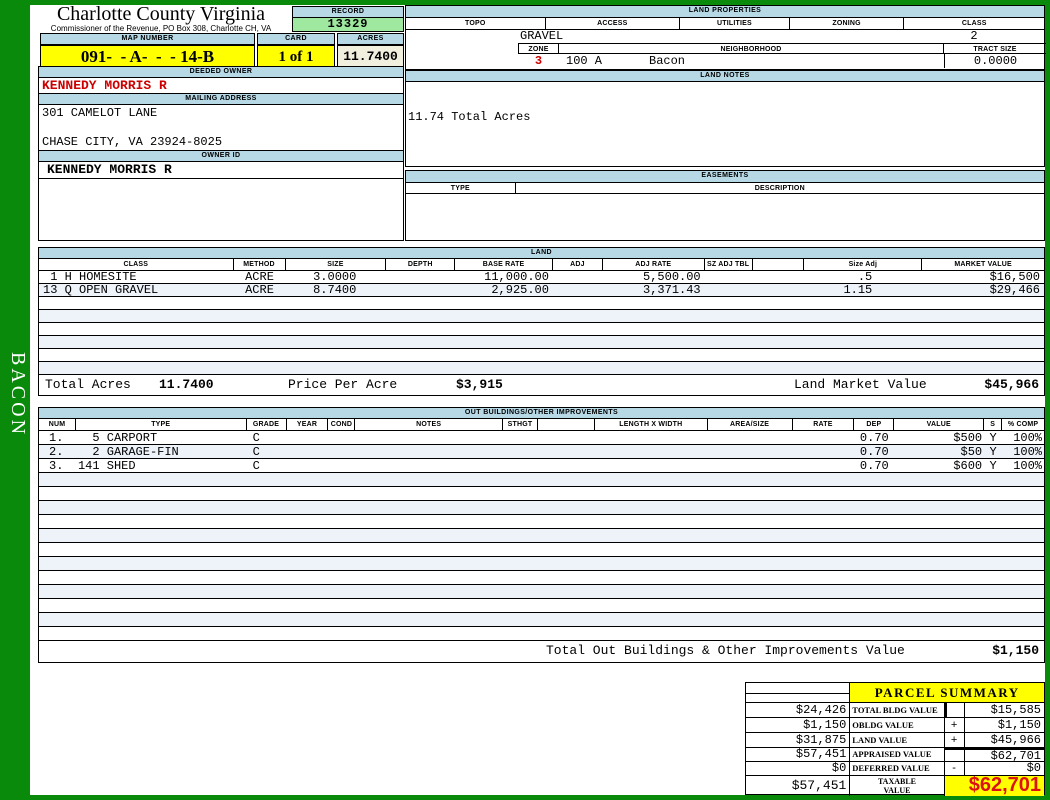  What do you see at coordinates (521, 424) in the screenshot?
I see `col-ob-sthgt: STHGT` at bounding box center [521, 424].